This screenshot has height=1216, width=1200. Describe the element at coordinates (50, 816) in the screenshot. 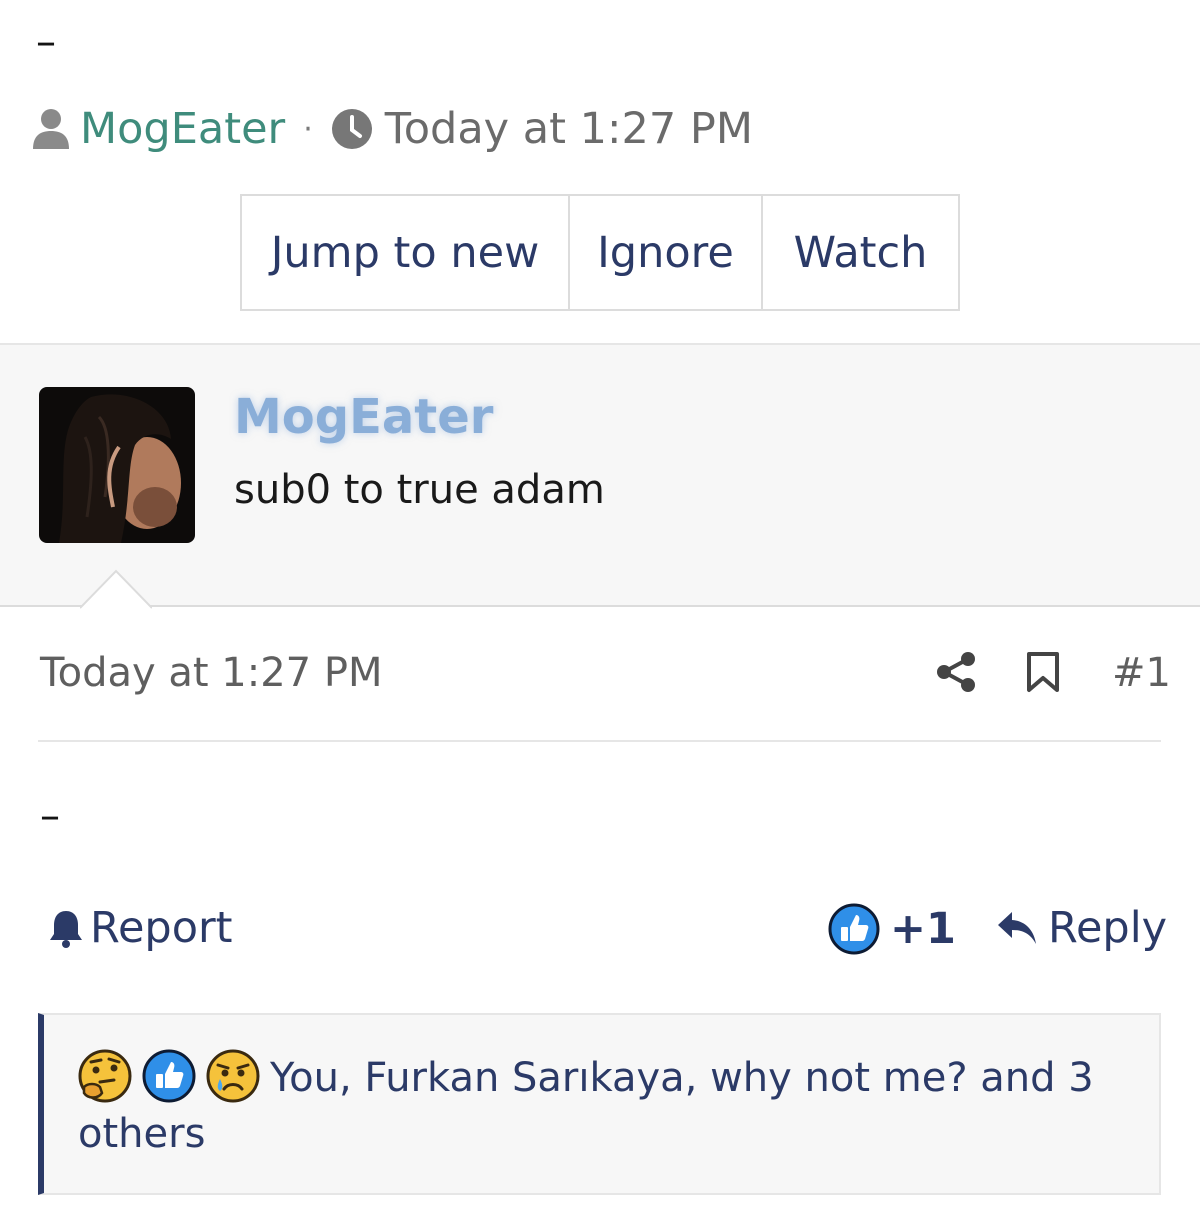

I see `post-body: –` at that location.